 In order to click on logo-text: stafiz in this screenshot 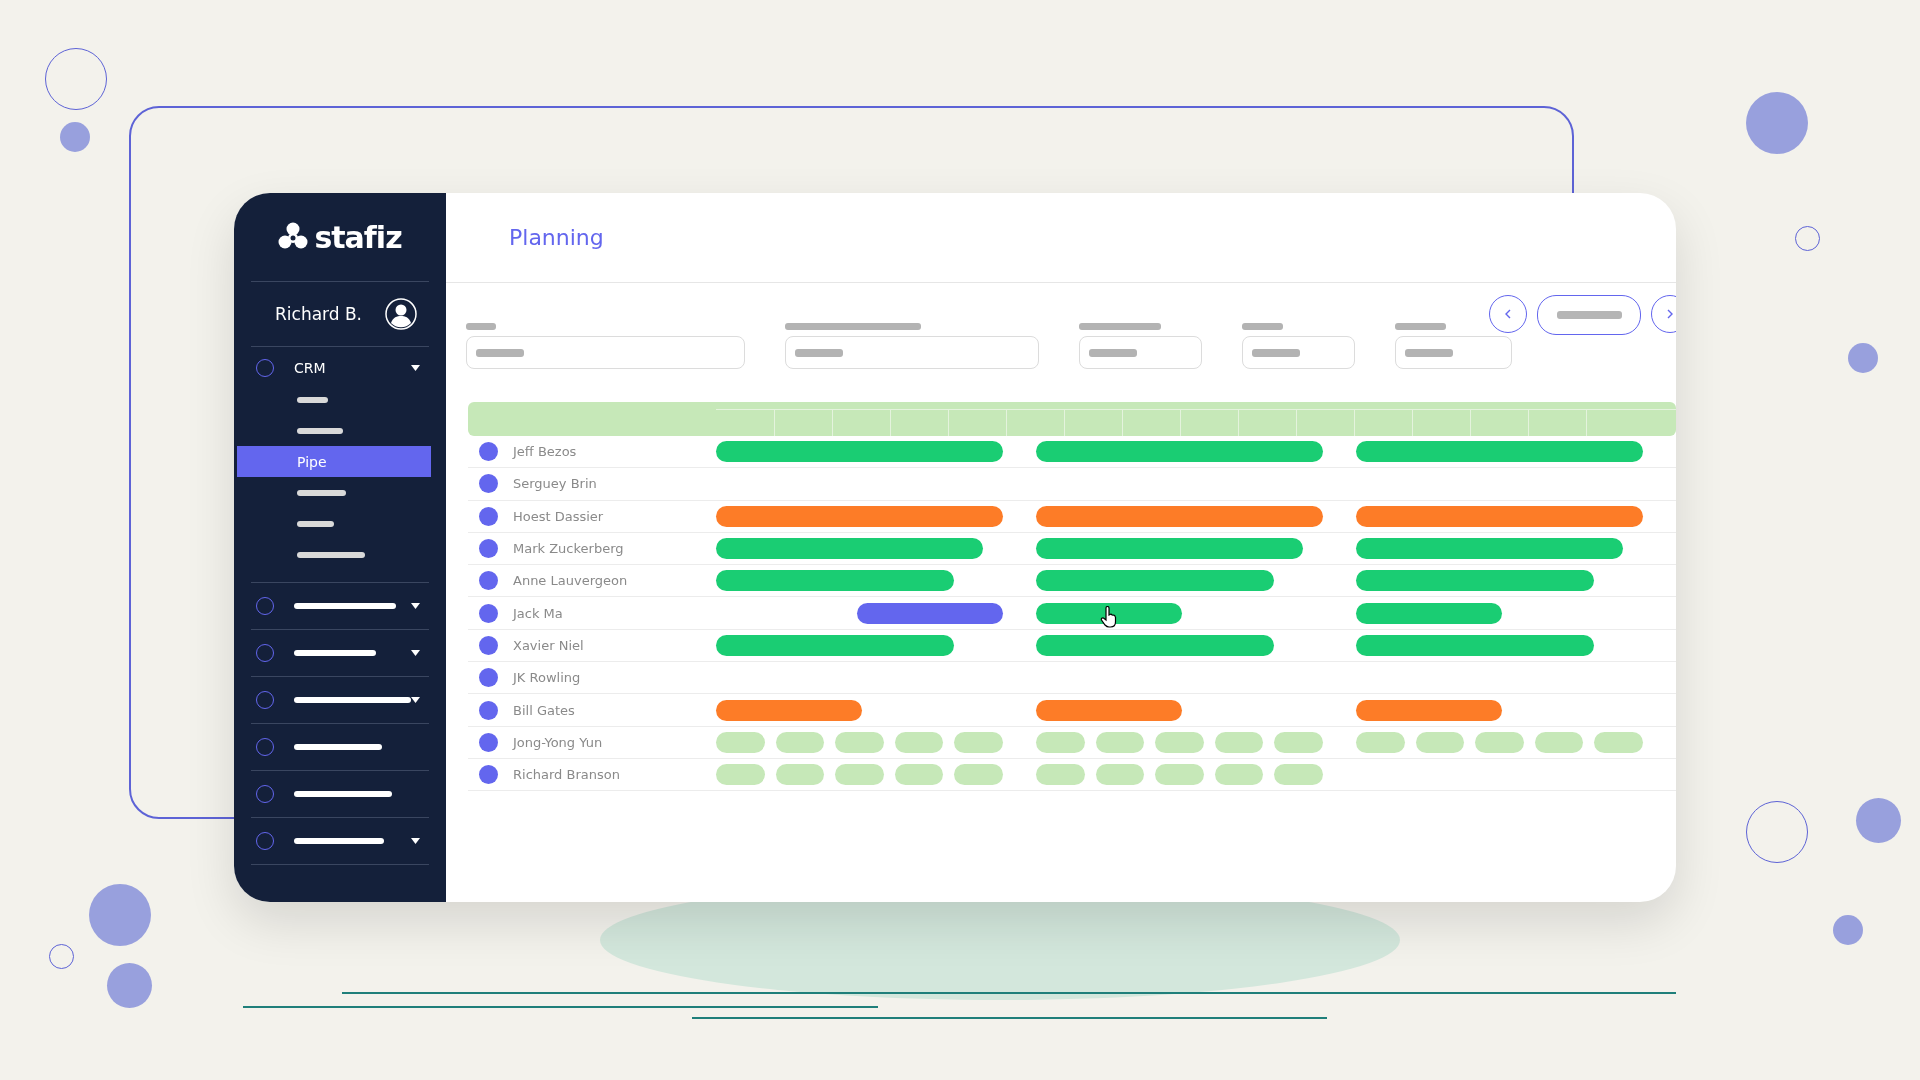, I will do `click(358, 237)`.